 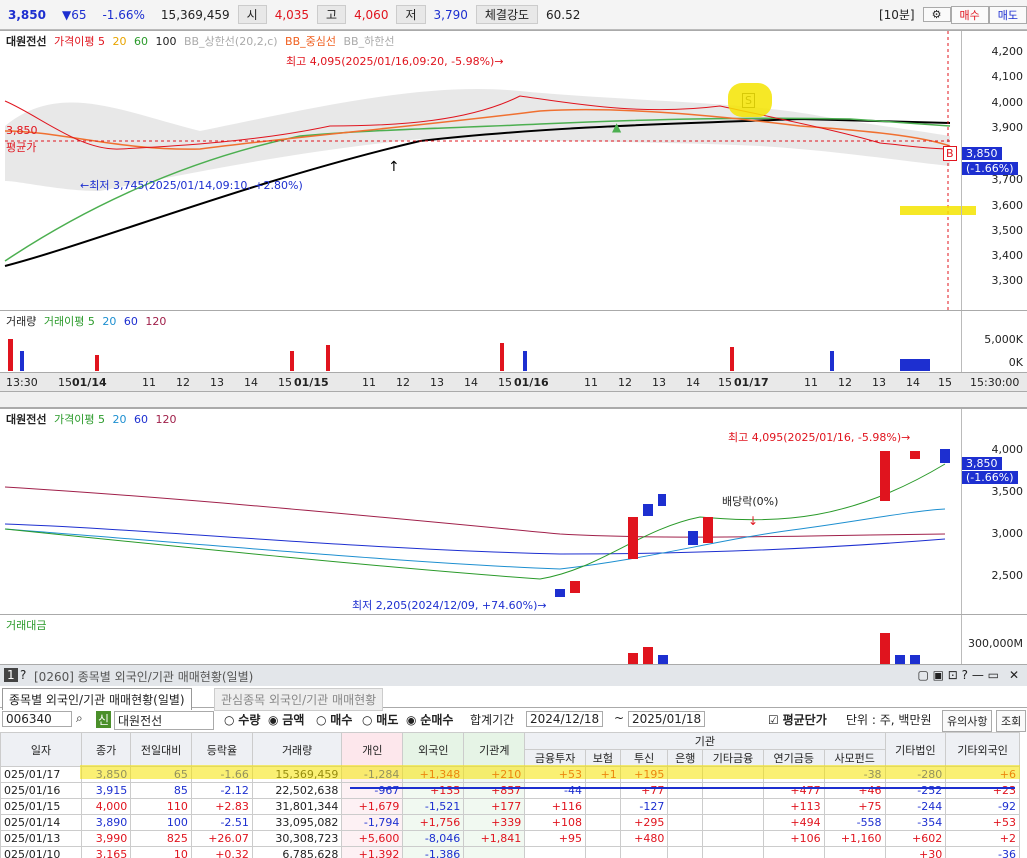 I want to click on ytick: 3,700, so click(x=1007, y=179).